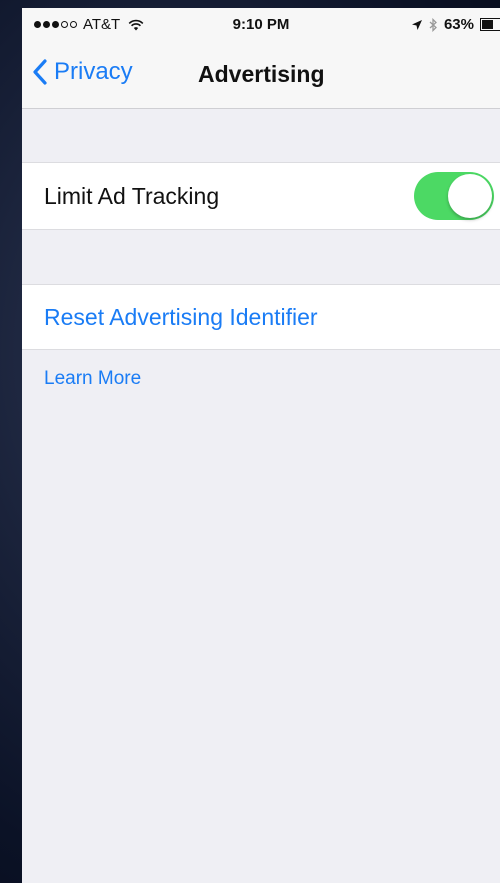 The image size is (500, 883). I want to click on battery-percent: 63%, so click(458, 24).